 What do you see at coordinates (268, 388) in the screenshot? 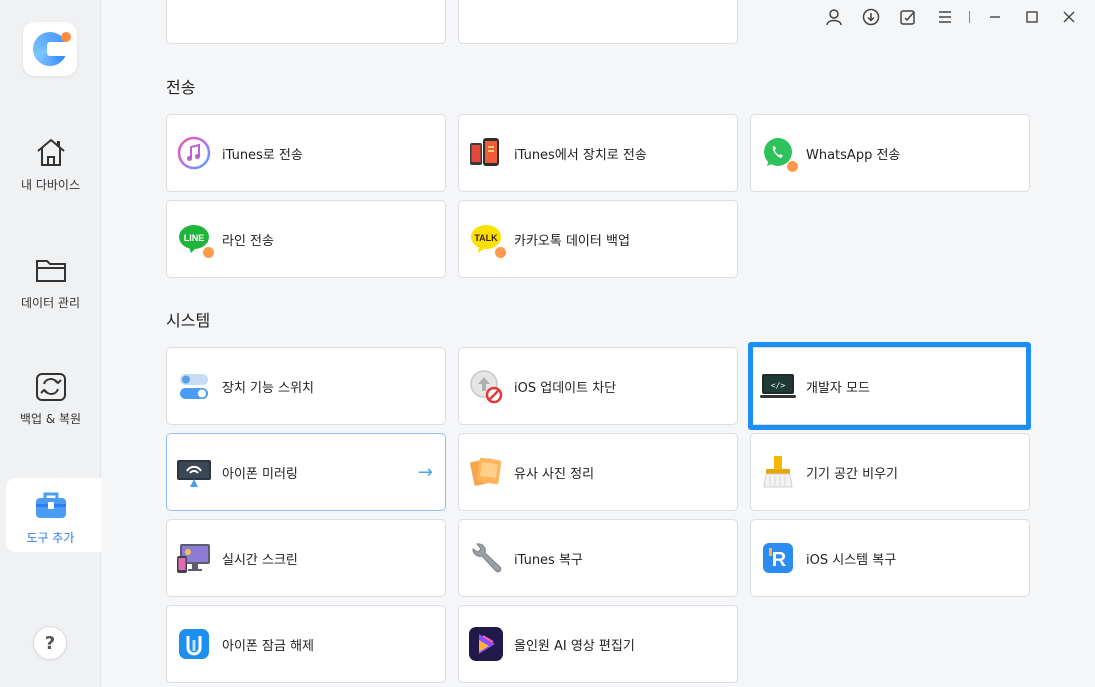
I see `tool-card-label: 장치 기능 스위치` at bounding box center [268, 388].